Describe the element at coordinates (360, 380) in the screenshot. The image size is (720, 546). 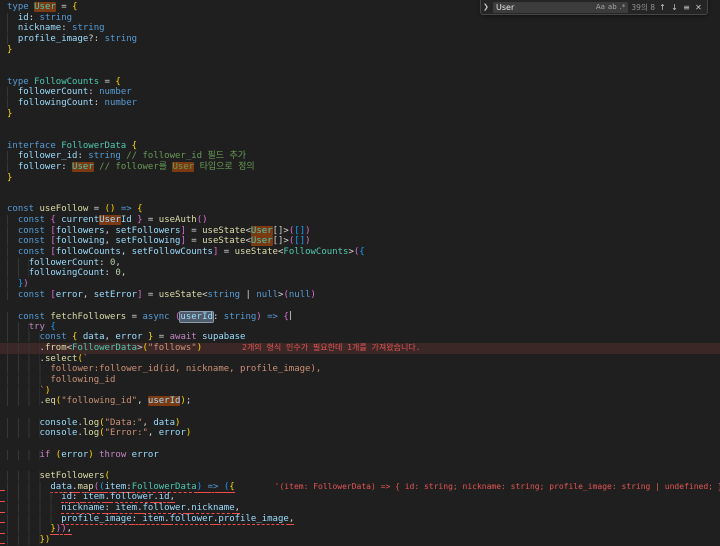
I see `code-line: following_id` at that location.